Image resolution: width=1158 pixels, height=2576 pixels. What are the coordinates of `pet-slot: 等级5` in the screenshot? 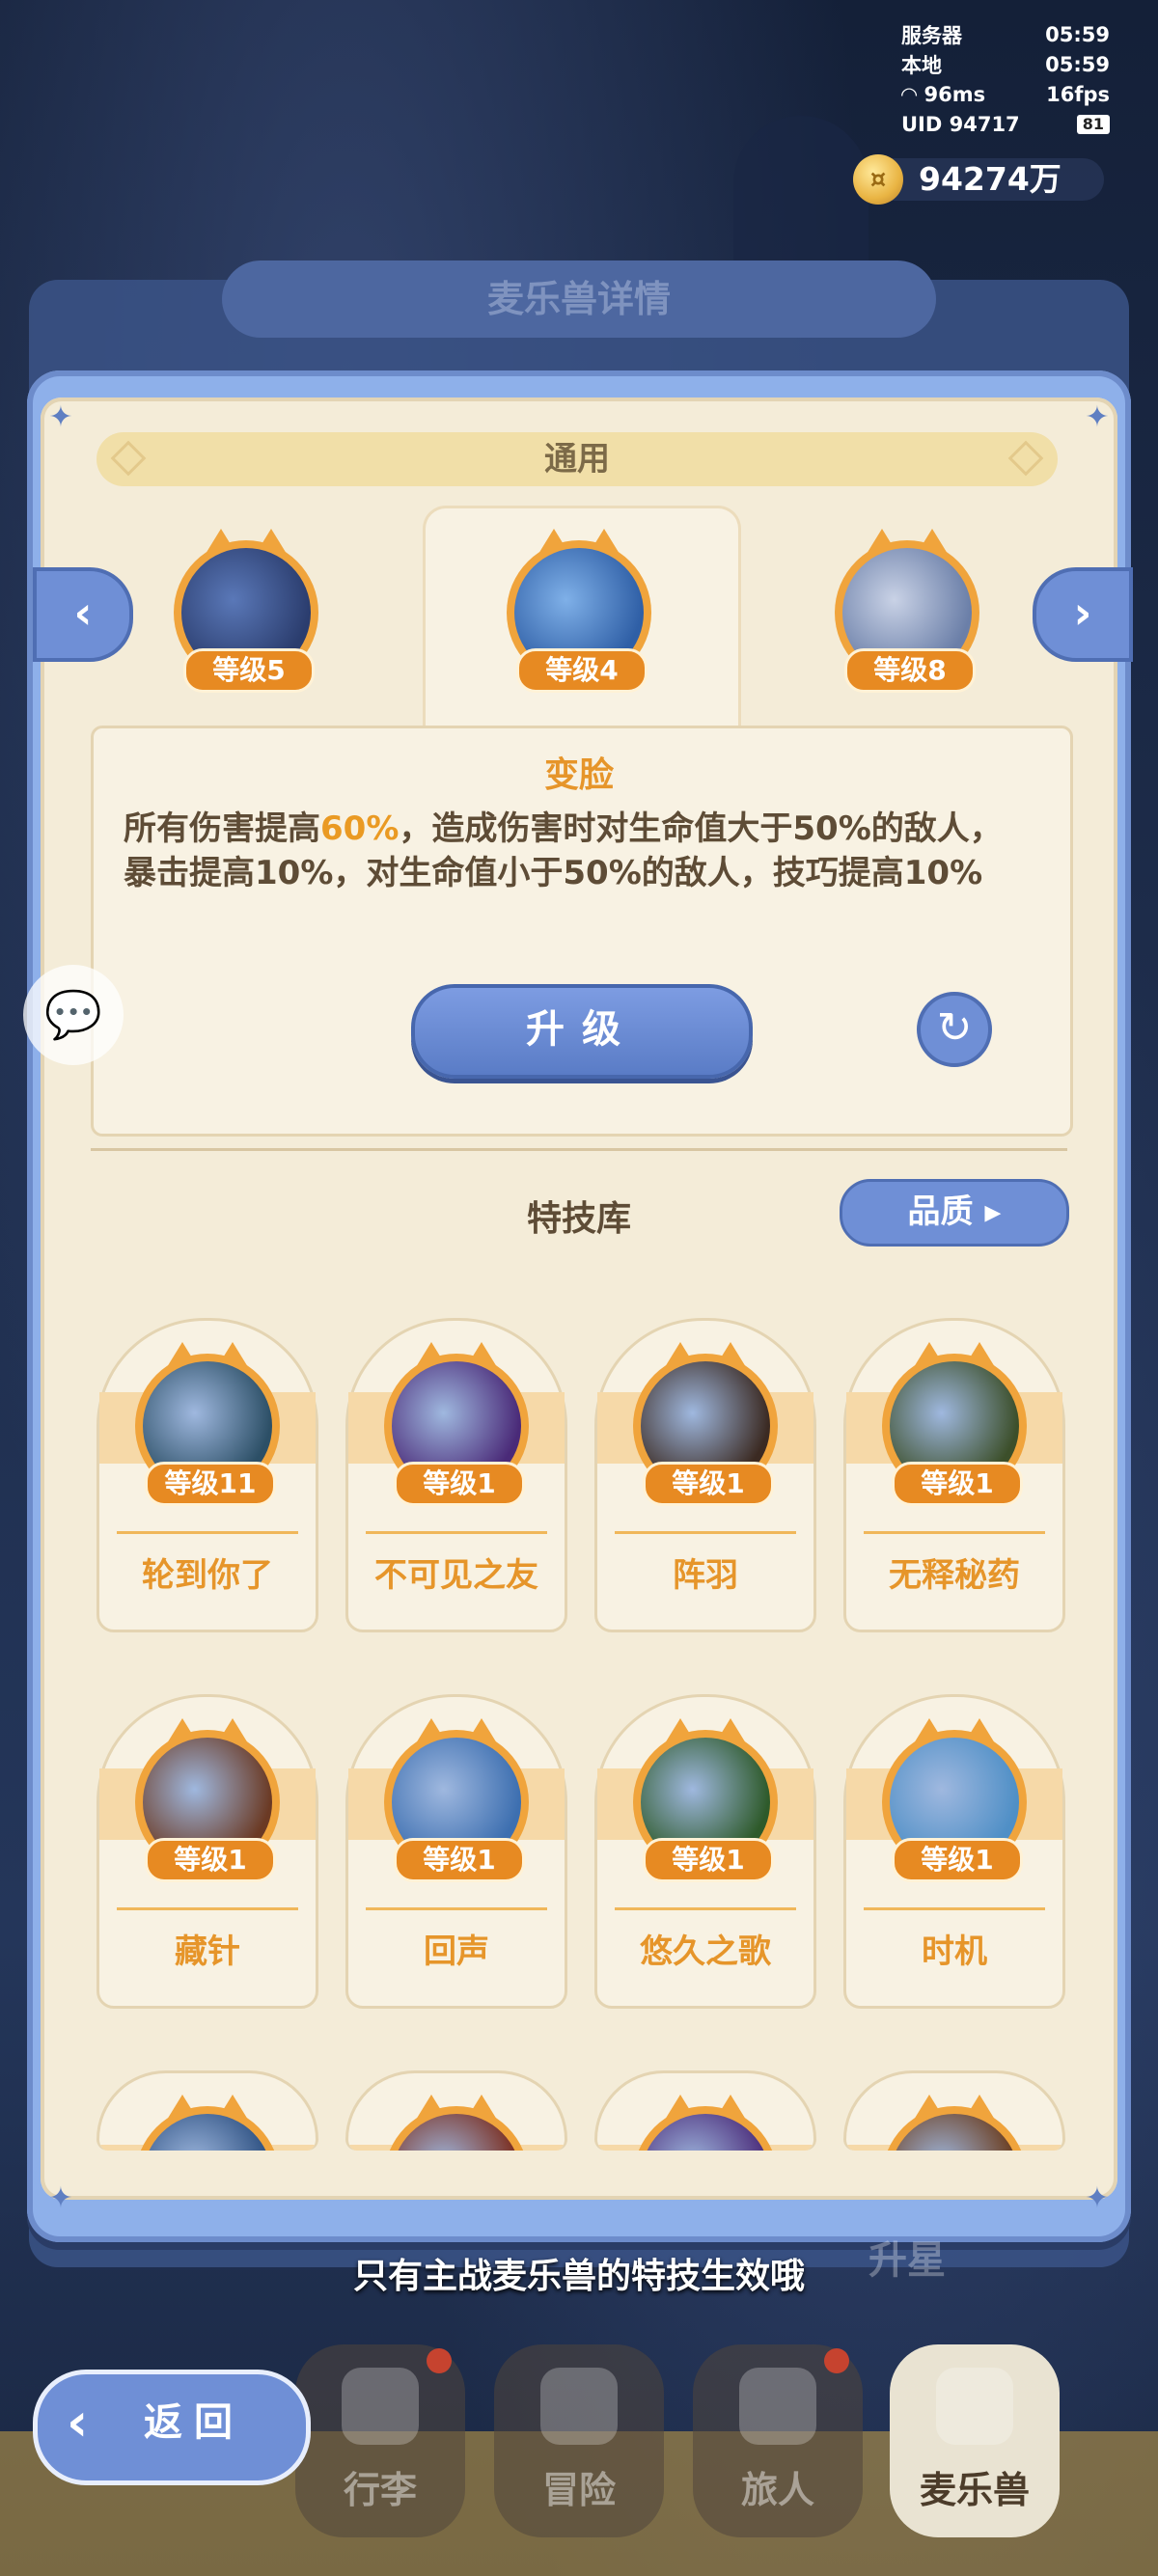 It's located at (246, 611).